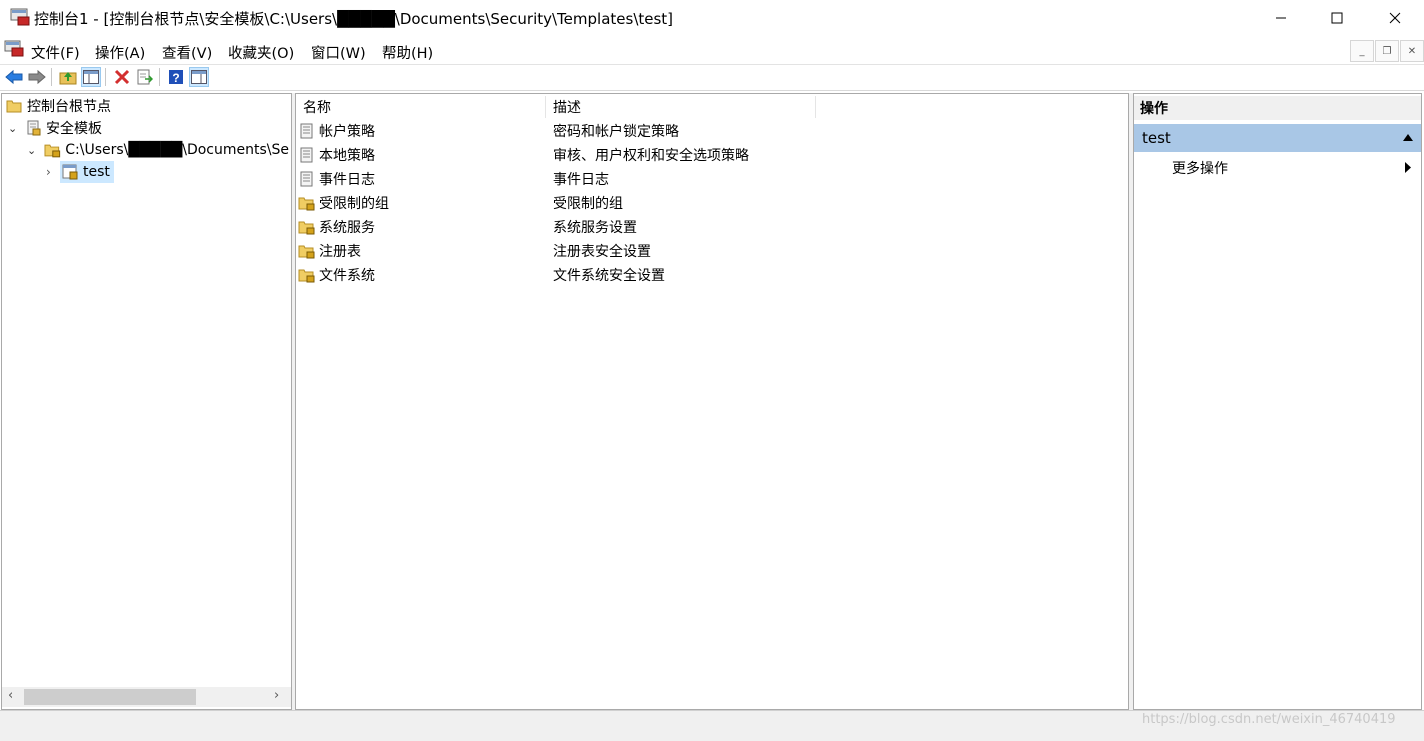 Image resolution: width=1424 pixels, height=741 pixels. I want to click on delete-icon, so click(122, 77).